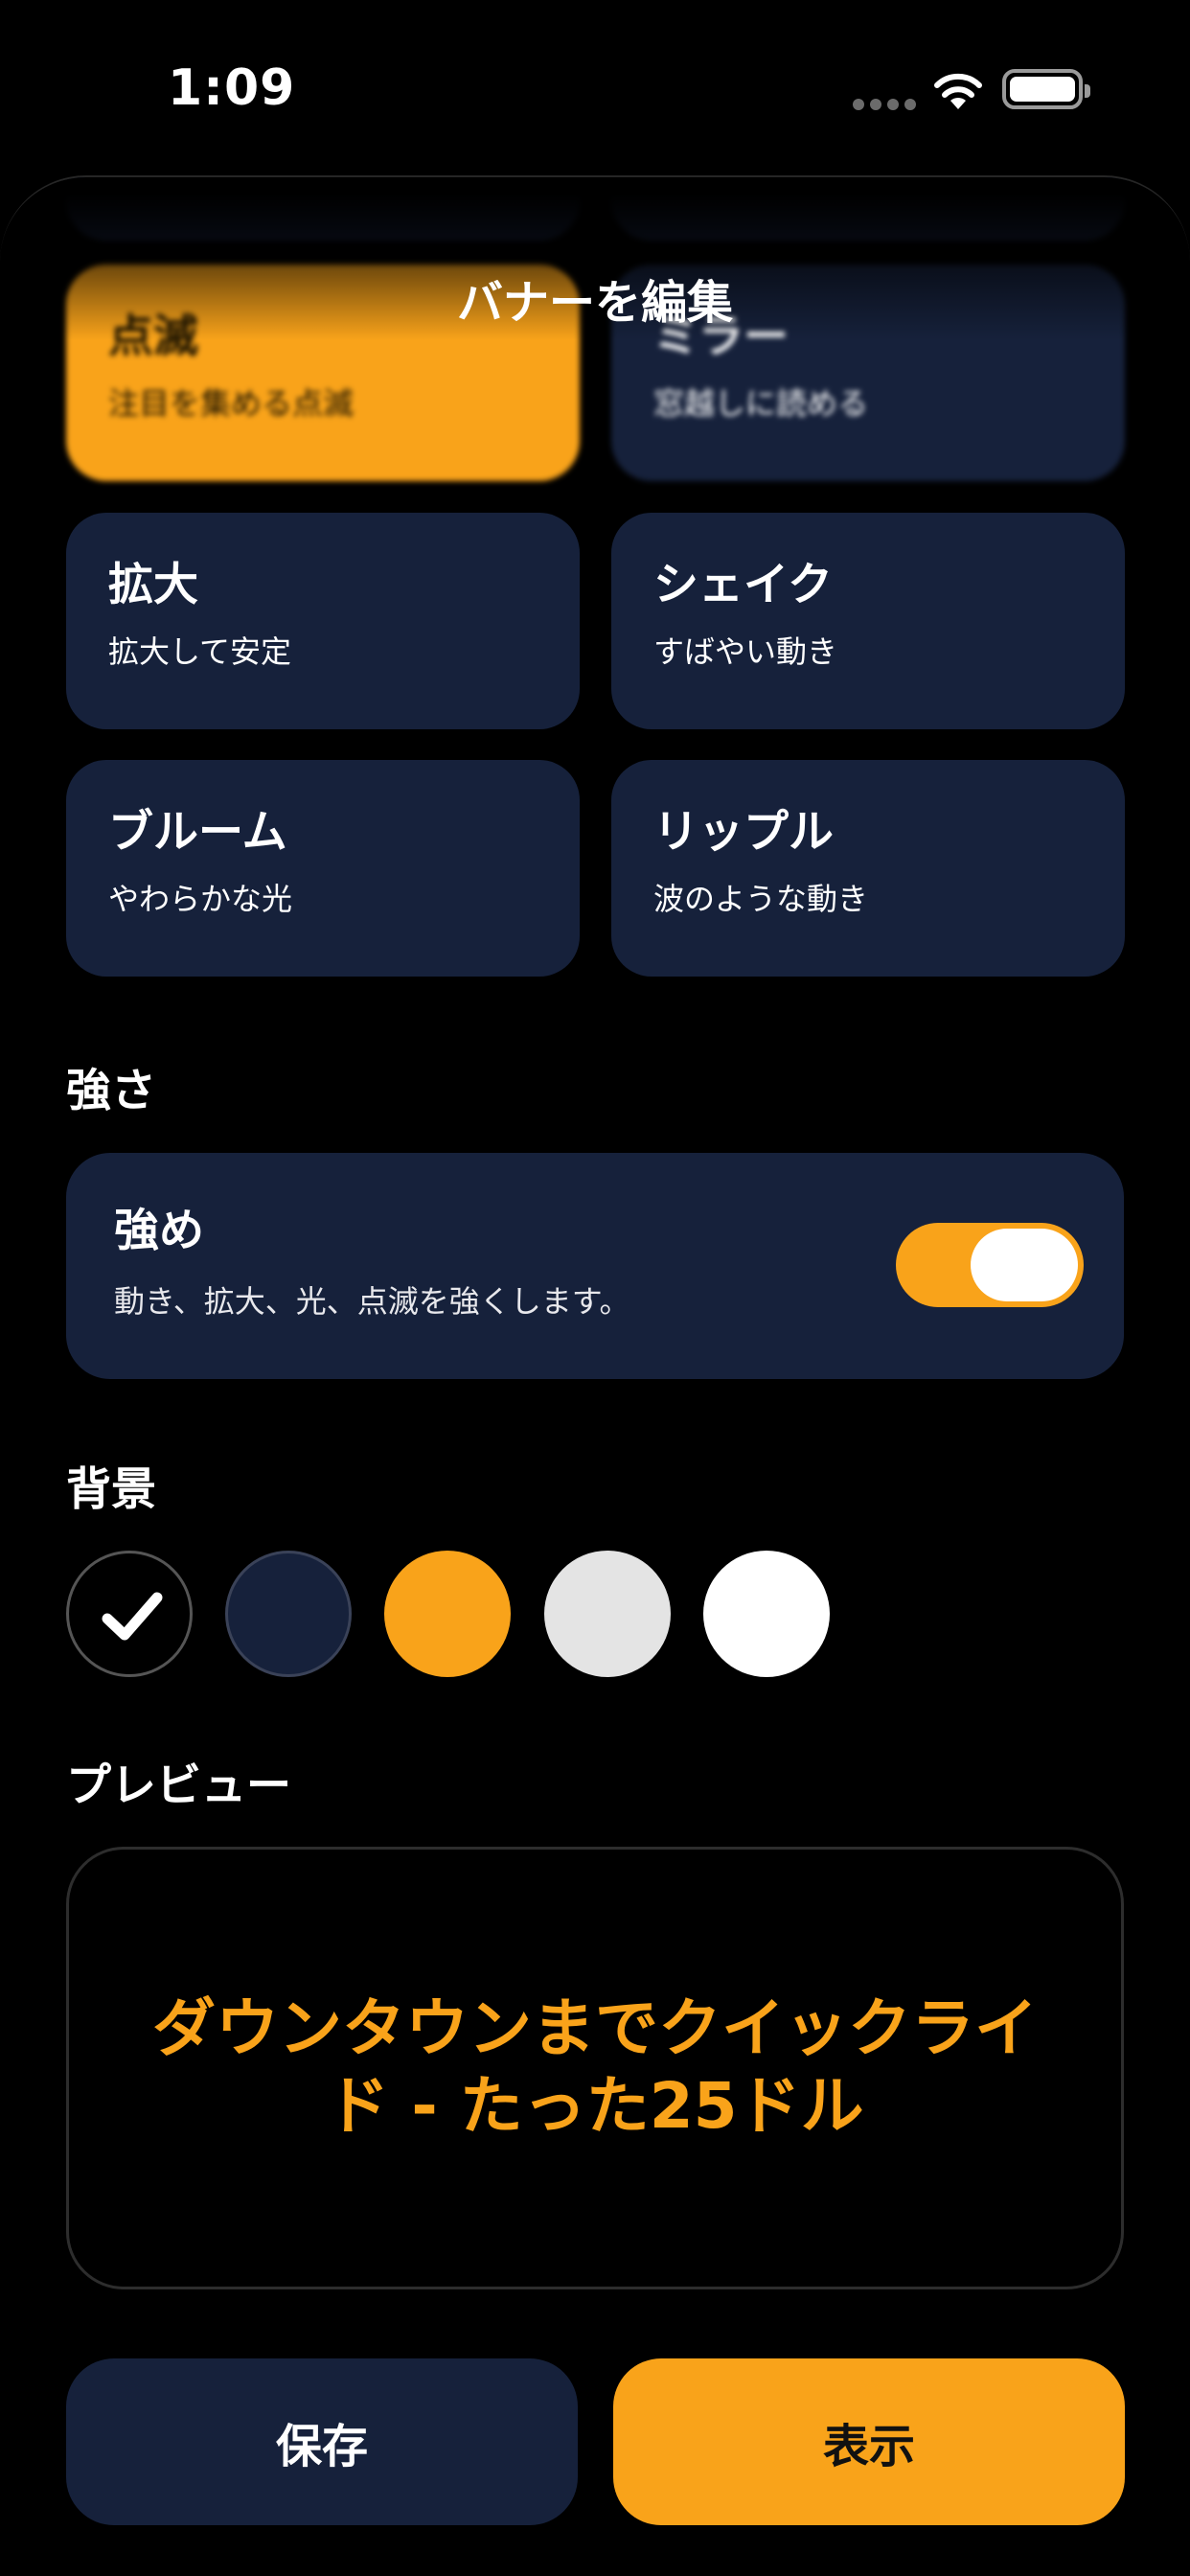 Image resolution: width=1190 pixels, height=2576 pixels. Describe the element at coordinates (1025, 1265) in the screenshot. I see `toggle-knob` at that location.